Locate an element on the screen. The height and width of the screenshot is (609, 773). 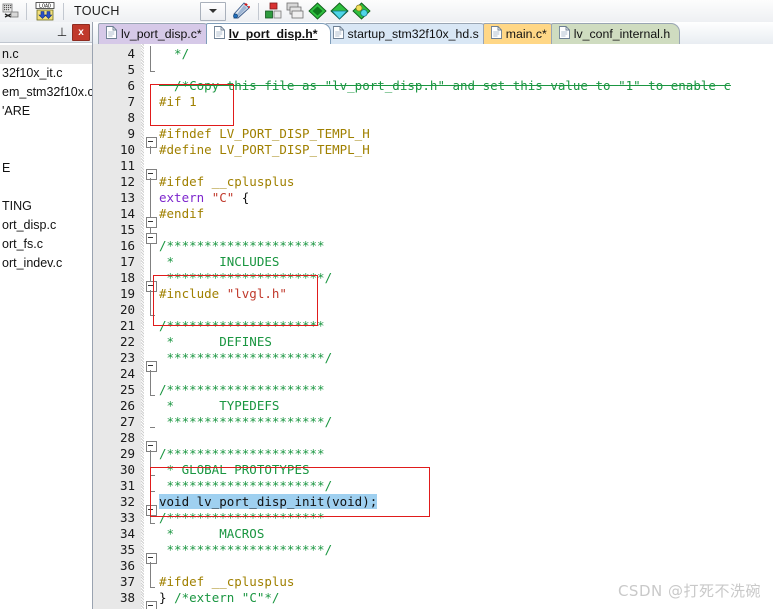
editor-tab: lv_port_disp.c* is located at coordinates (155, 33).